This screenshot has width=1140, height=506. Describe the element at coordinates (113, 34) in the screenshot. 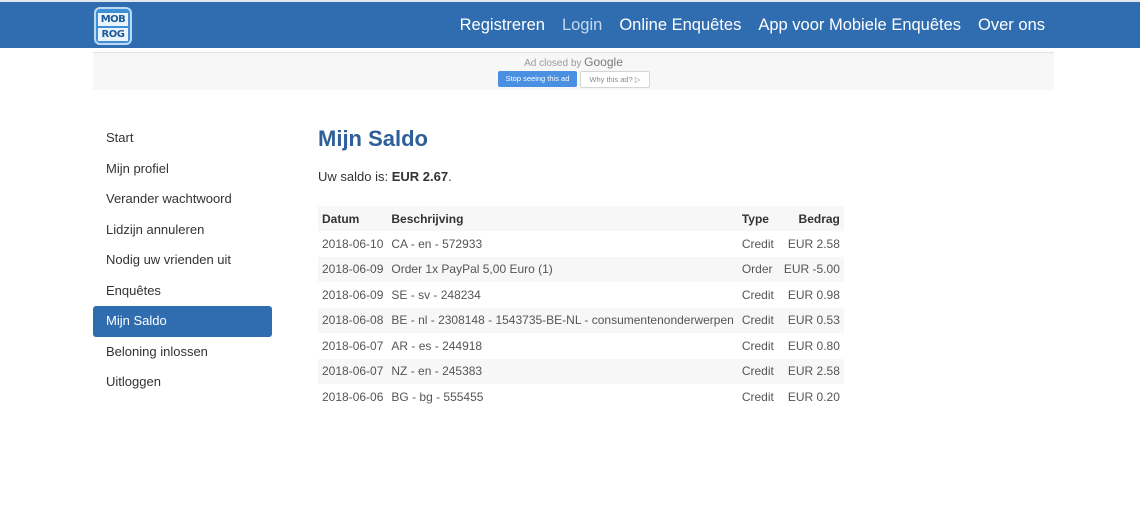

I see `logo-text-bottom: ROG` at that location.